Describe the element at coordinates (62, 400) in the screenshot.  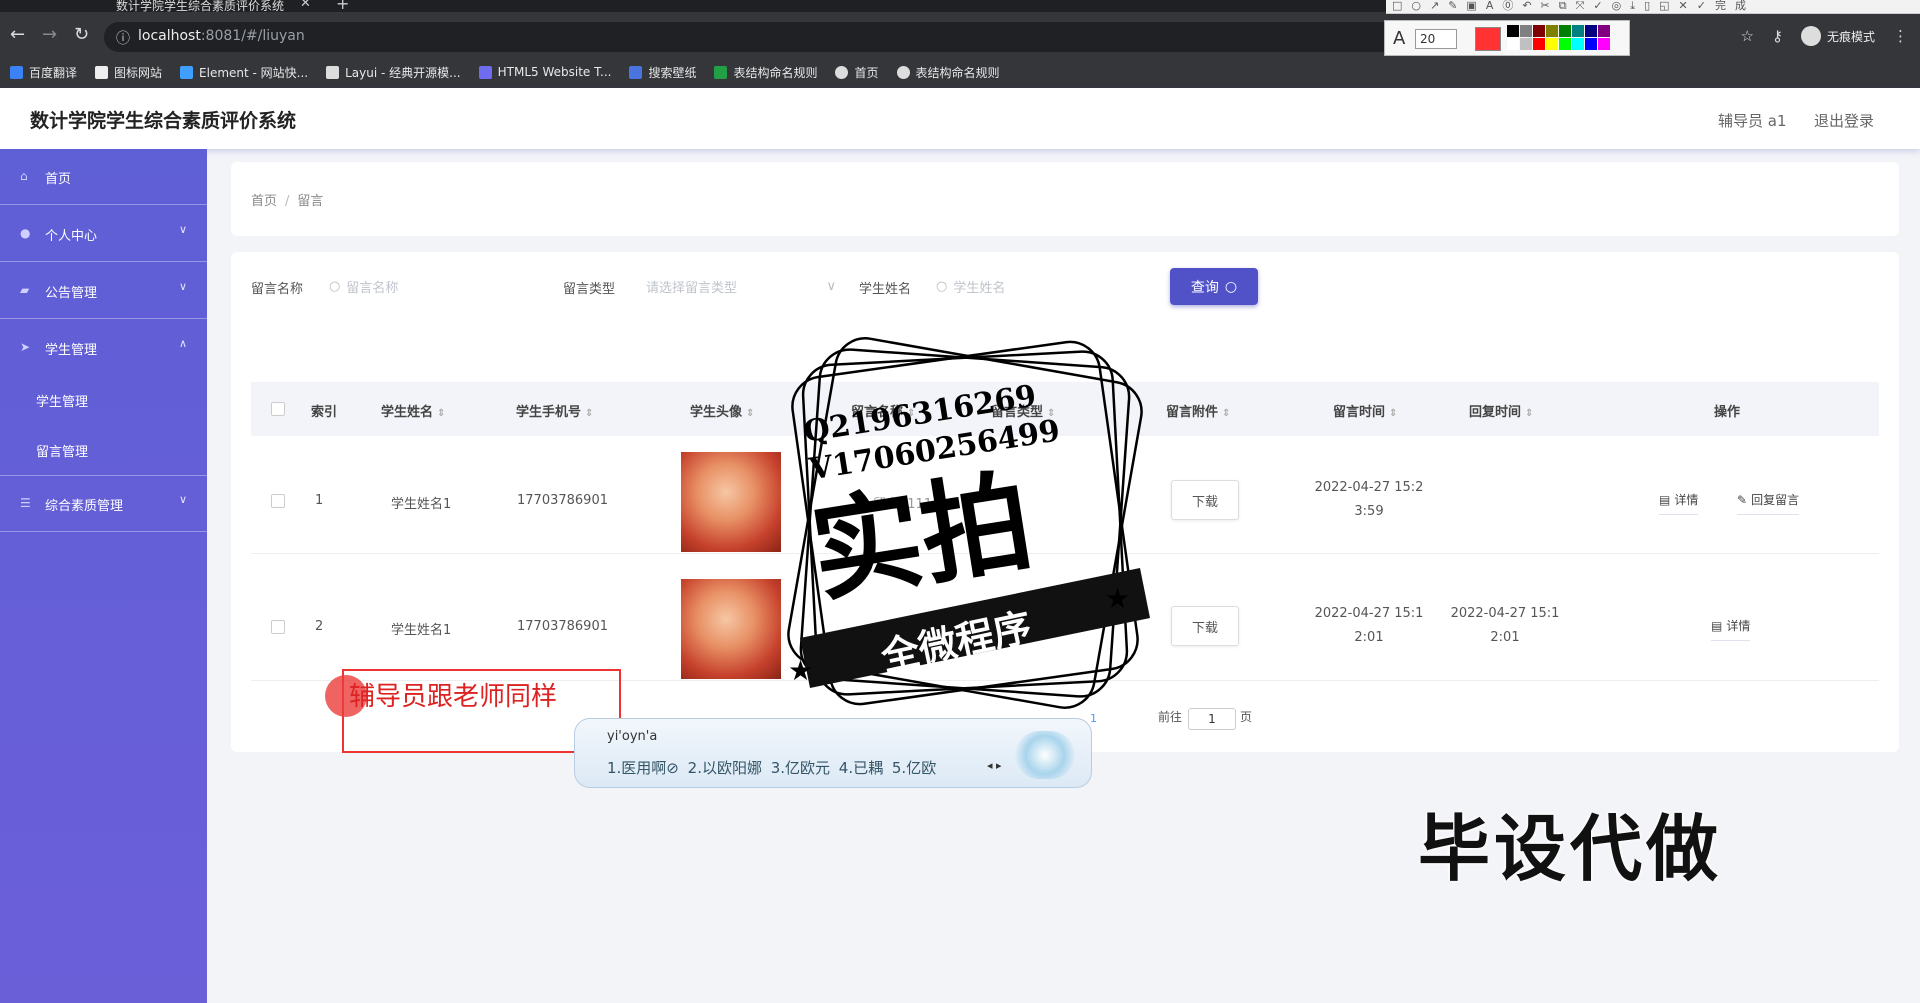
I see `sidebar-subitem-student: 学生管理` at that location.